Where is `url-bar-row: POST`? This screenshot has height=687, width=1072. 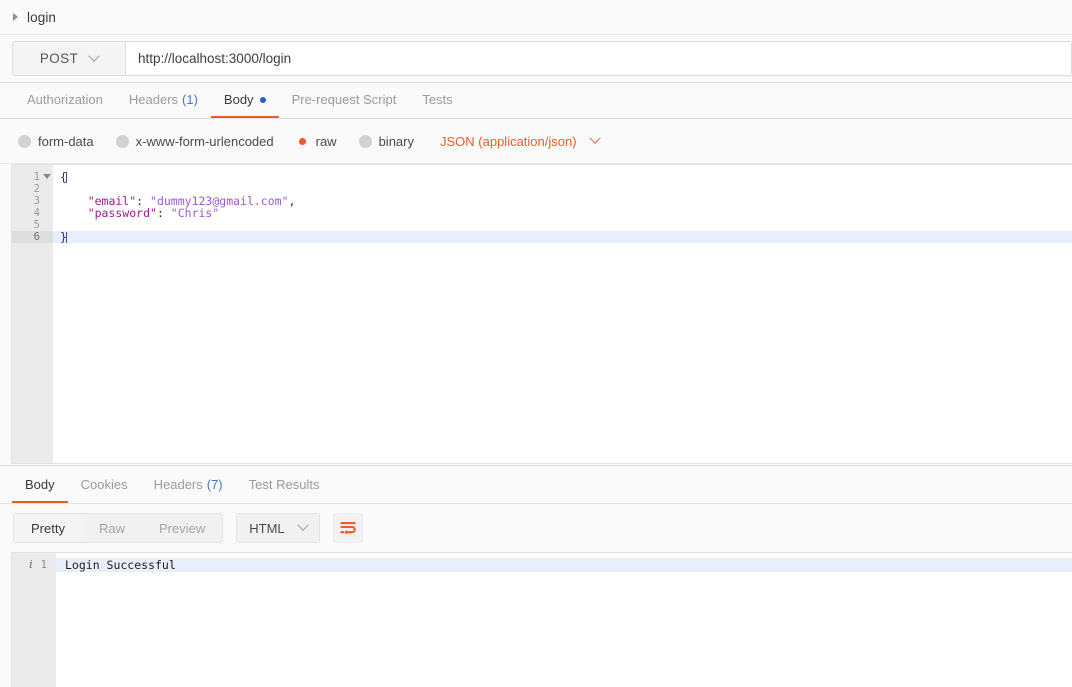
url-bar-row: POST is located at coordinates (536, 59).